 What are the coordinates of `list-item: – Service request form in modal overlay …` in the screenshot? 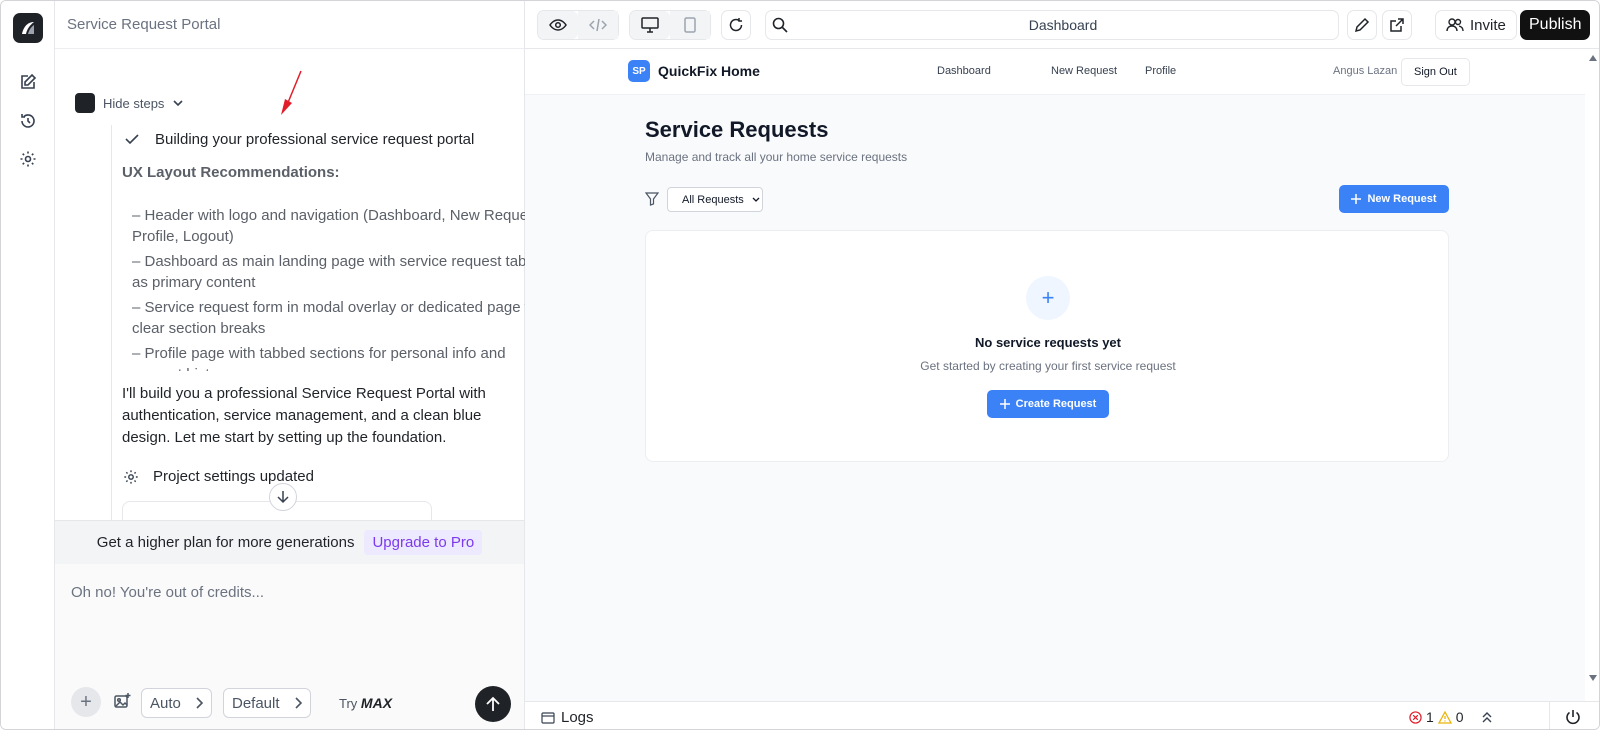 It's located at (342, 318).